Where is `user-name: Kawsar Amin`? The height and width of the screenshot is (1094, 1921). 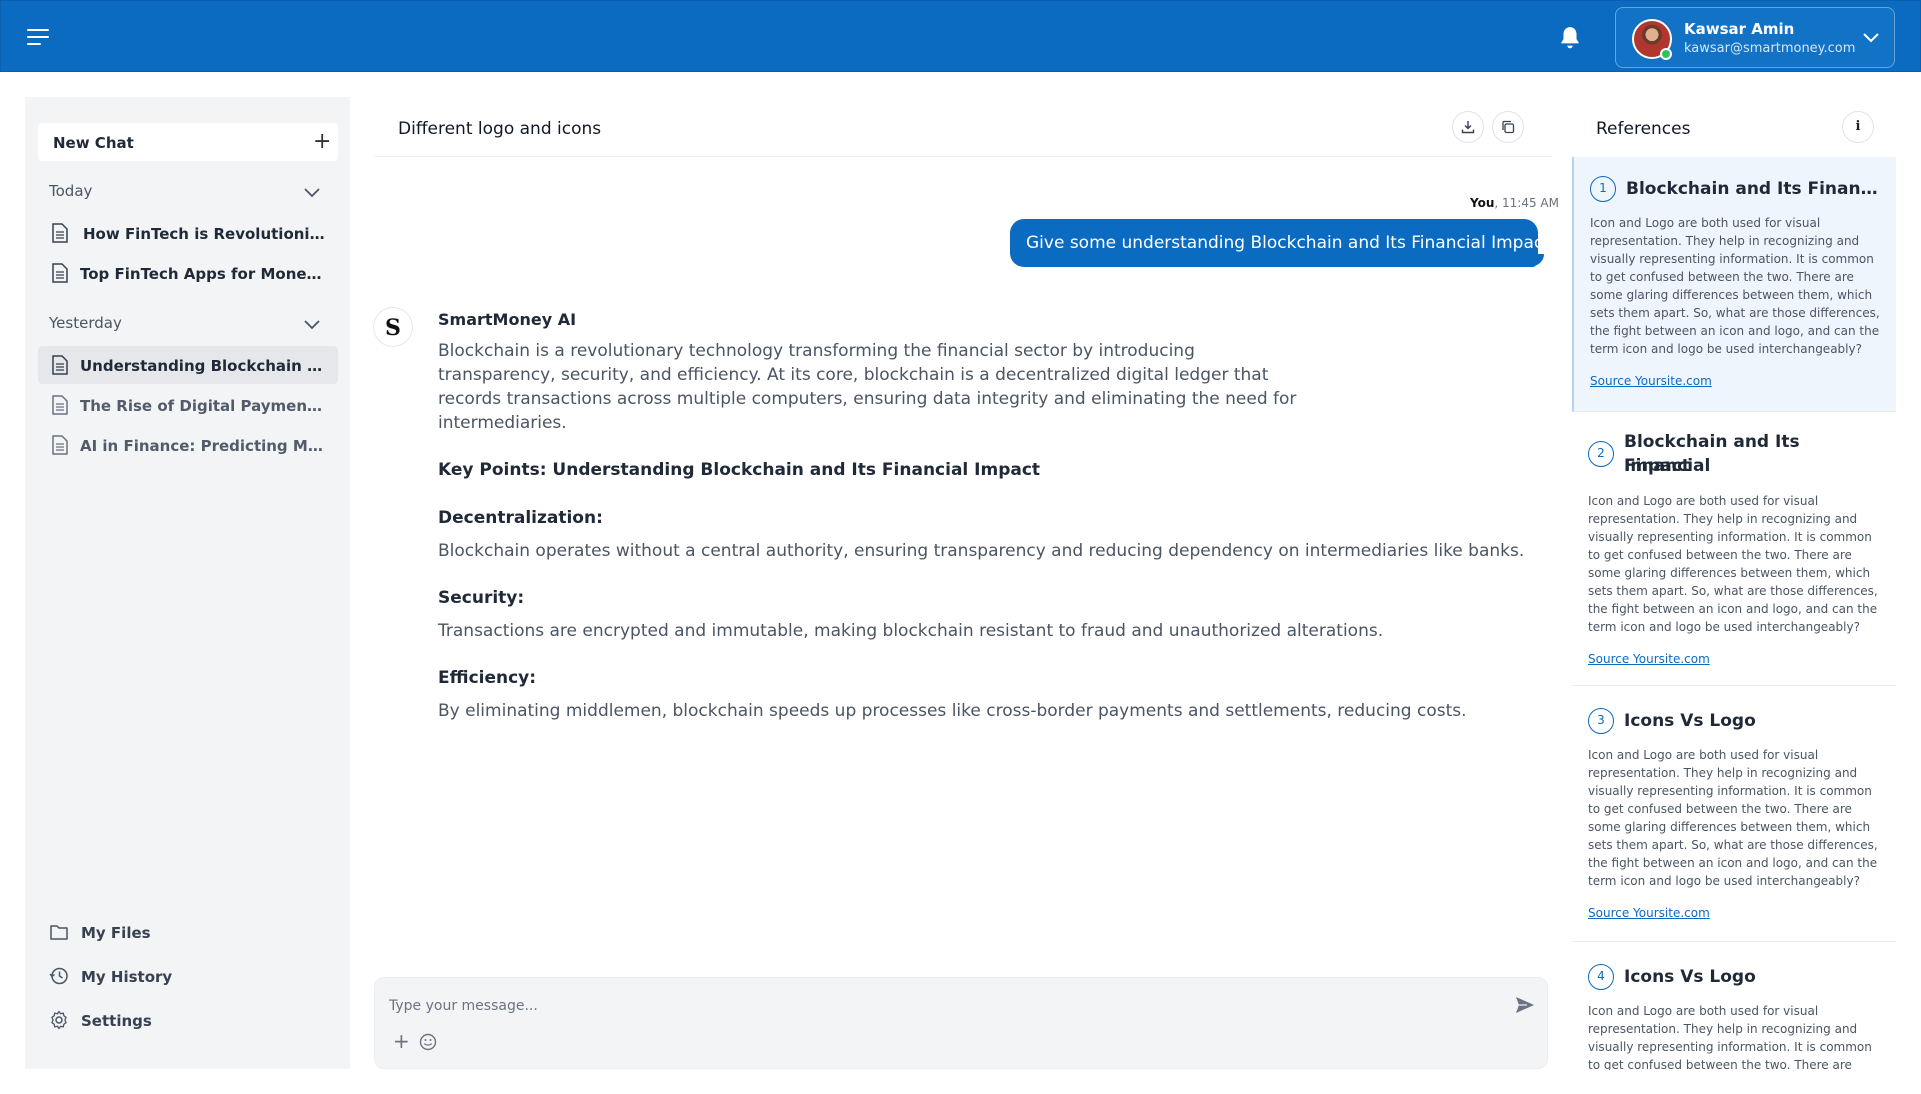
user-name: Kawsar Amin is located at coordinates (1739, 29).